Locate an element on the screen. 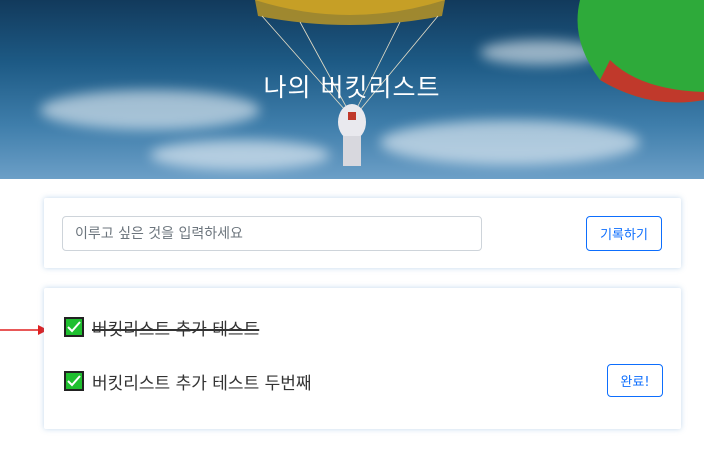  complete-button: 완료! is located at coordinates (635, 380).